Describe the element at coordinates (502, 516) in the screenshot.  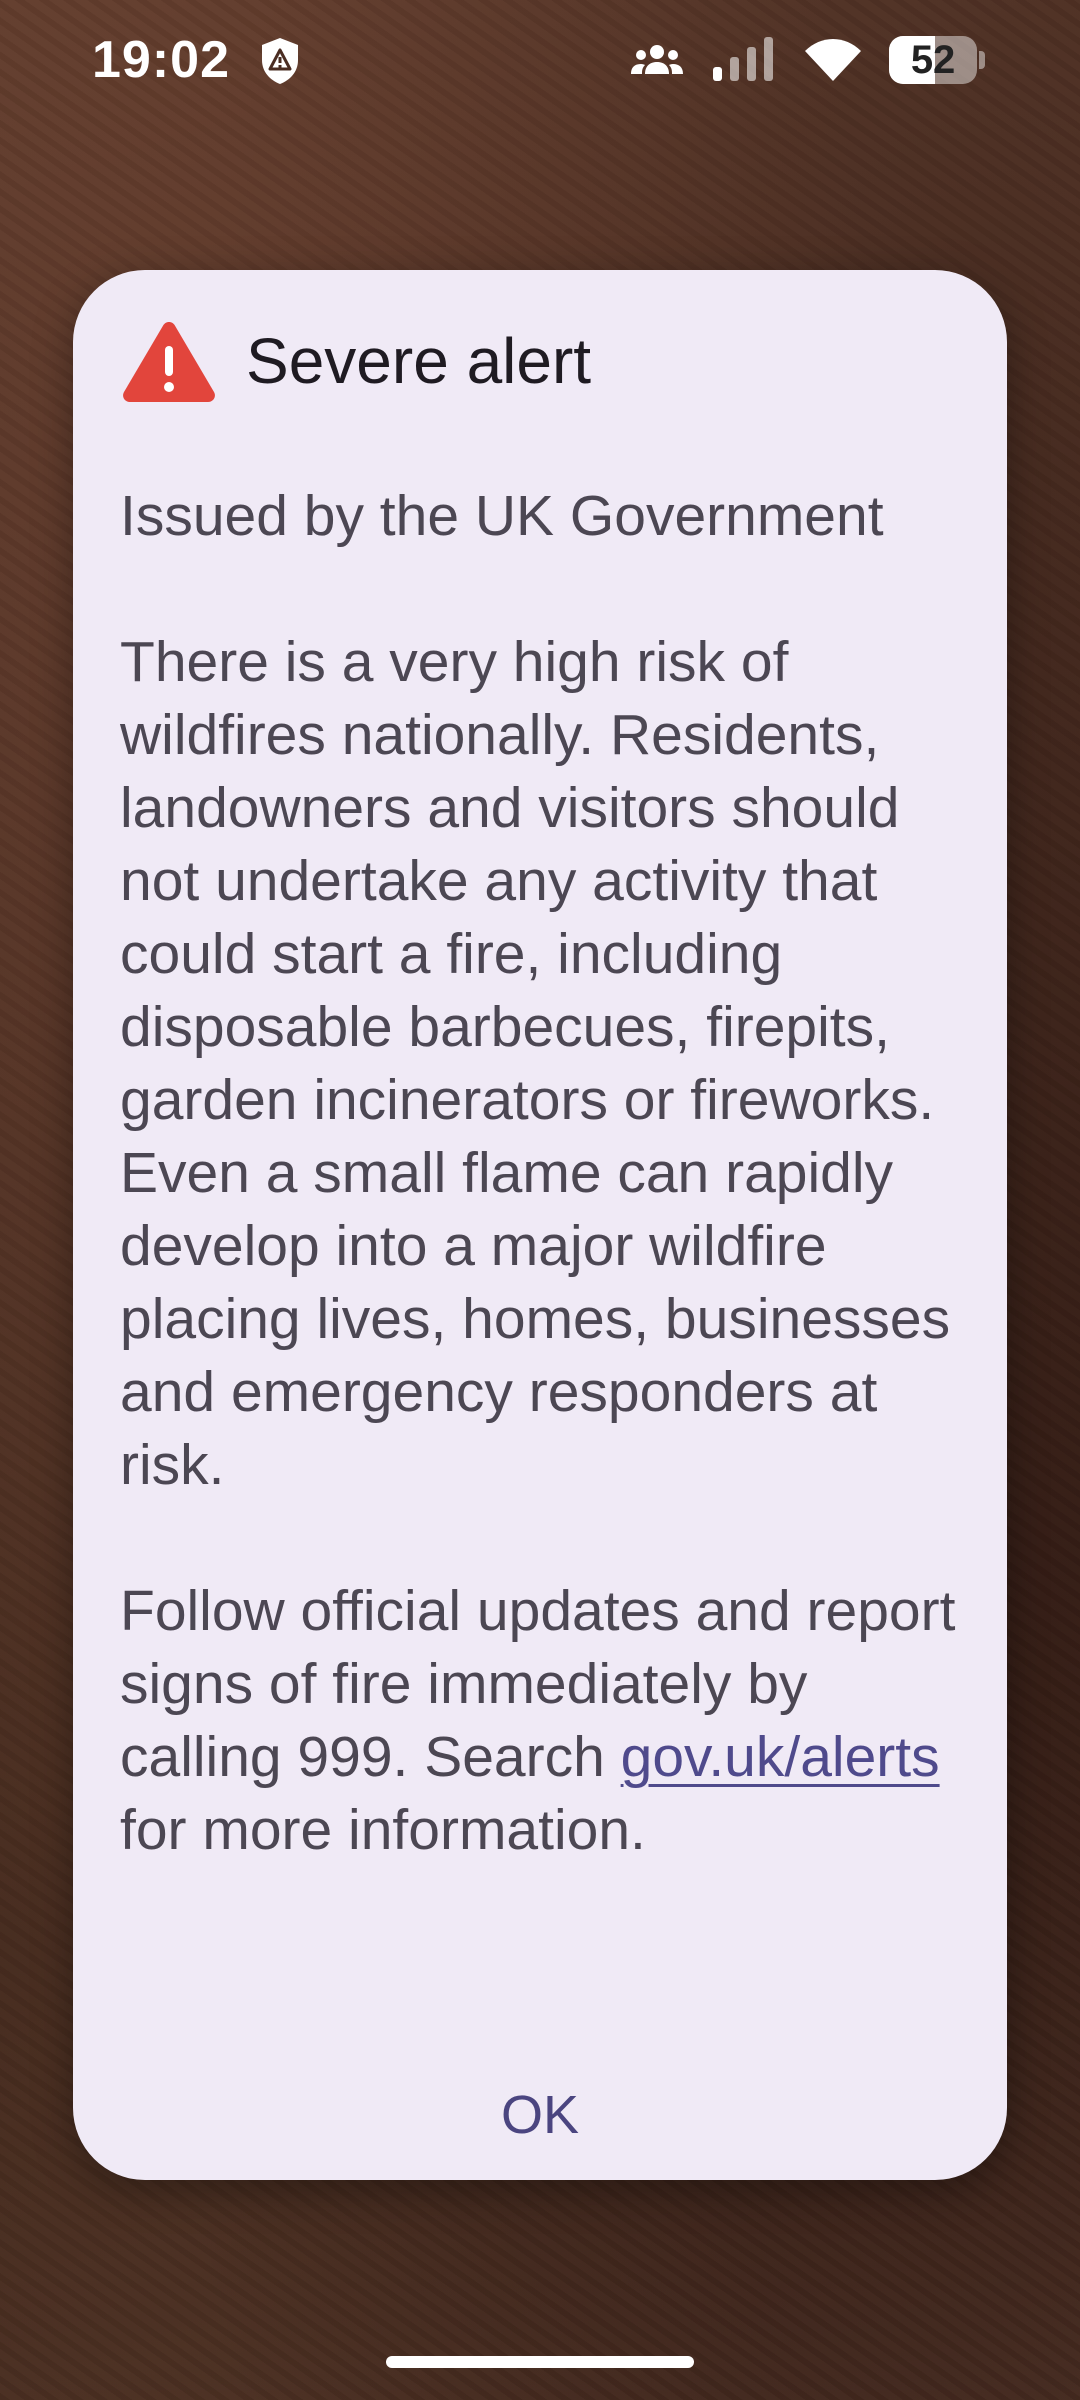
I see `issuer-text: Issued by the UK Government` at that location.